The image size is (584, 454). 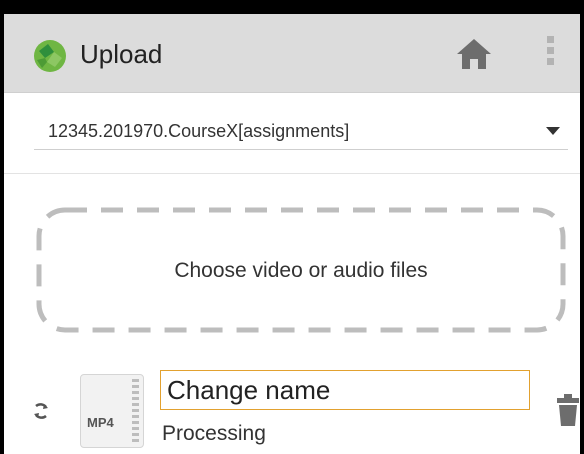 I want to click on more-vert-icon, so click(x=551, y=56).